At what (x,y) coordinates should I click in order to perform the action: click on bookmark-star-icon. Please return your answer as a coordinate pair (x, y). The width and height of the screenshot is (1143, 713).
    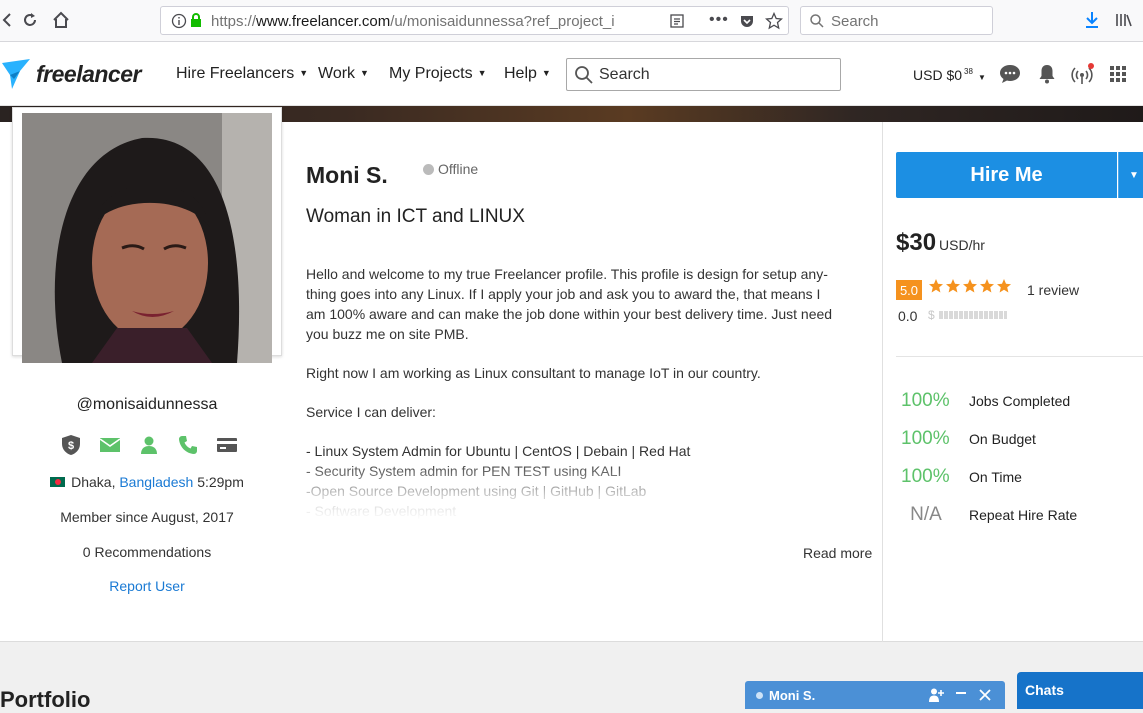
    Looking at the image, I should click on (774, 23).